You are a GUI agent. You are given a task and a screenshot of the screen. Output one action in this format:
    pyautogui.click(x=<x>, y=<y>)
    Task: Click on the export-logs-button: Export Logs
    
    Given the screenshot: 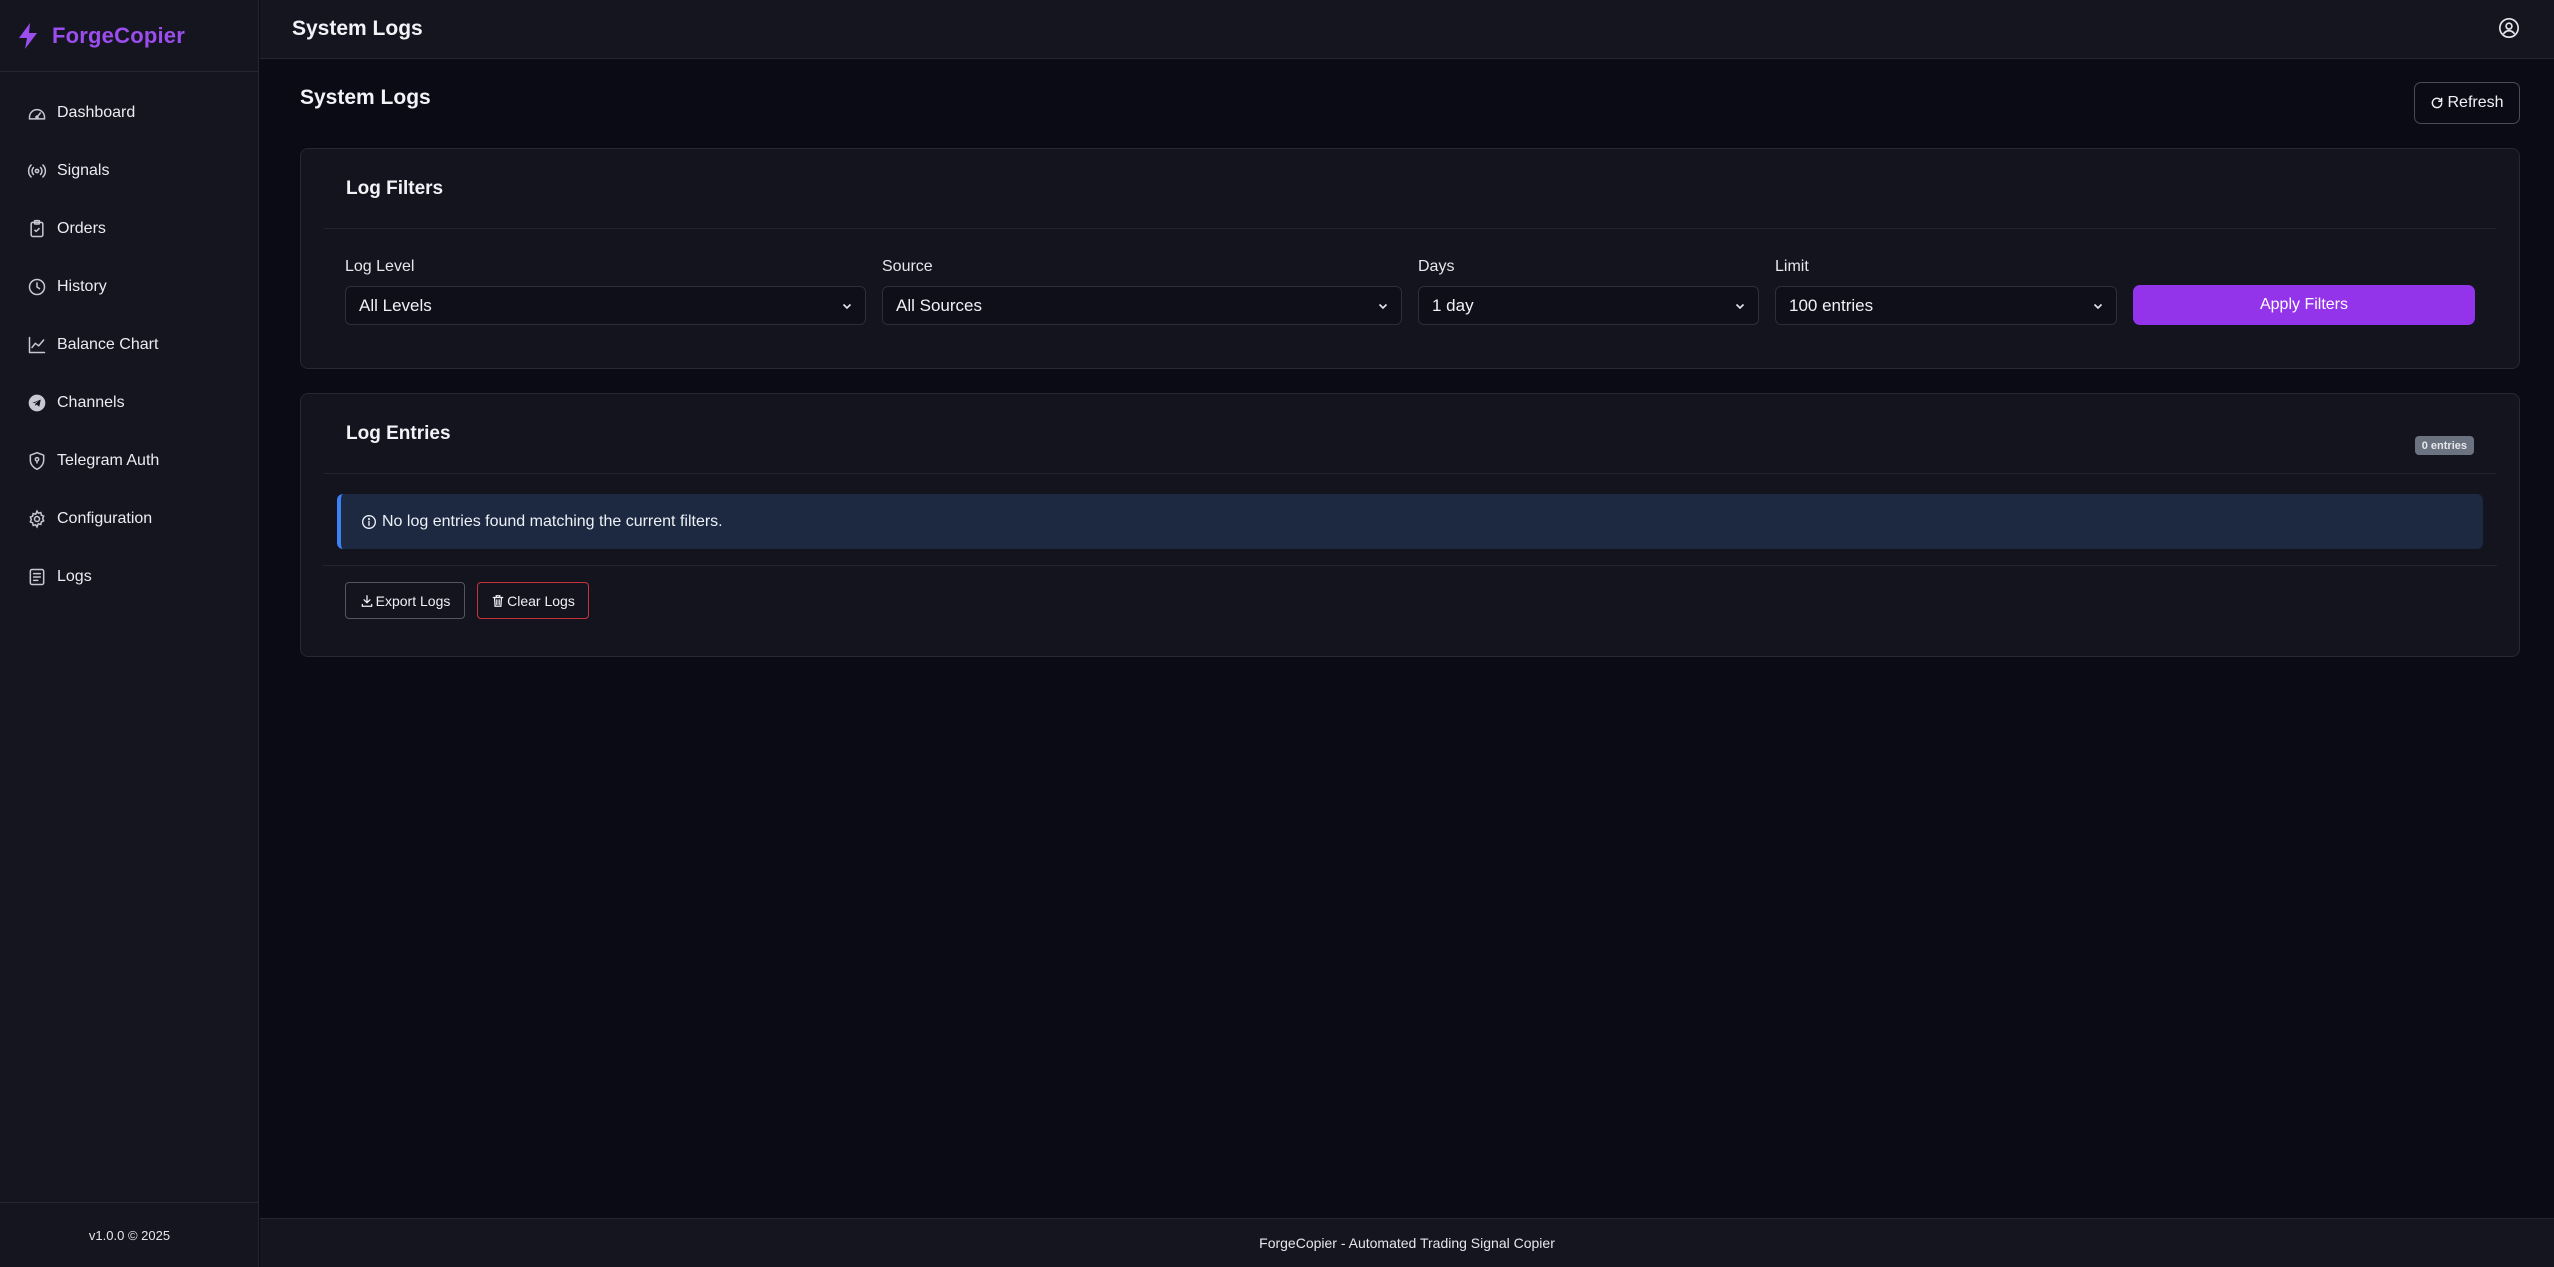 What is the action you would take?
    pyautogui.click(x=405, y=600)
    